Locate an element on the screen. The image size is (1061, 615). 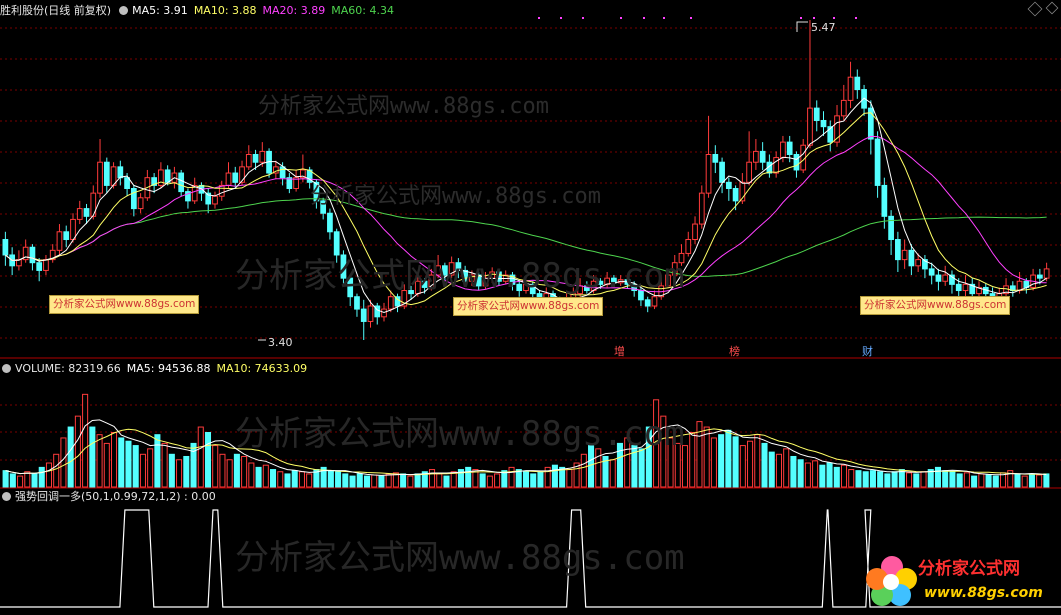
high-price-label: 5.47 is located at coordinates (823, 27).